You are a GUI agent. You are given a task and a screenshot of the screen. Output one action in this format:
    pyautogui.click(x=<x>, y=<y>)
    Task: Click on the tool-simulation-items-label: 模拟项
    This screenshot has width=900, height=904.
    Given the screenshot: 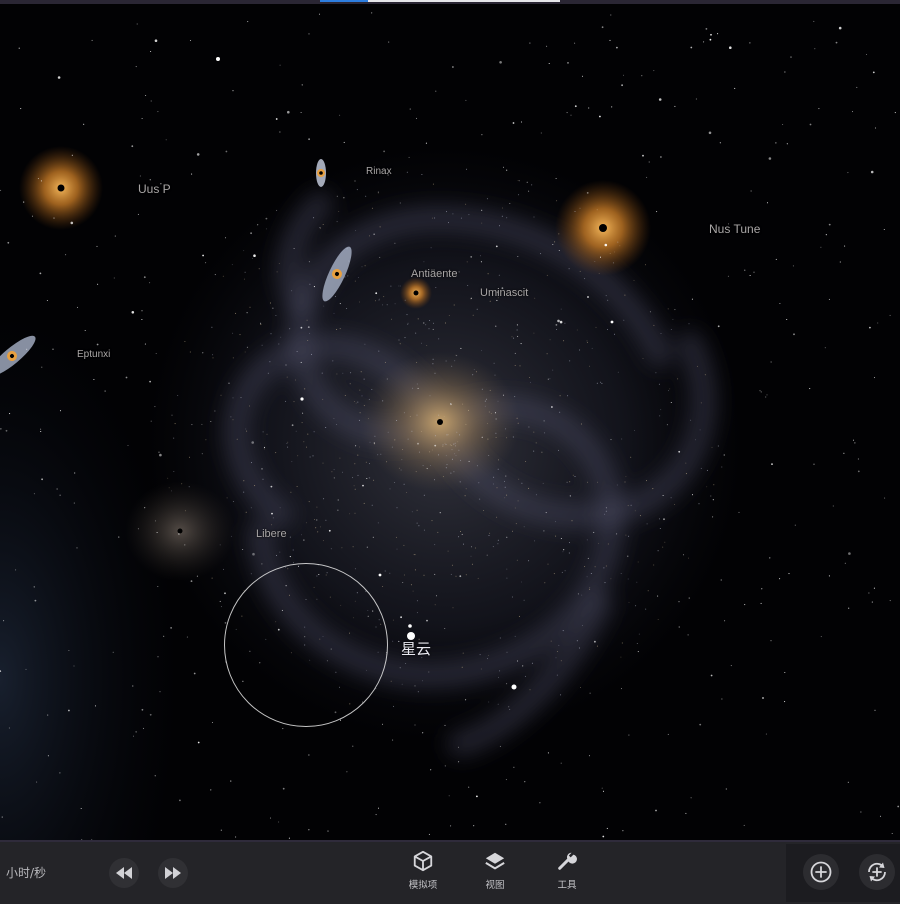 What is the action you would take?
    pyautogui.click(x=423, y=885)
    